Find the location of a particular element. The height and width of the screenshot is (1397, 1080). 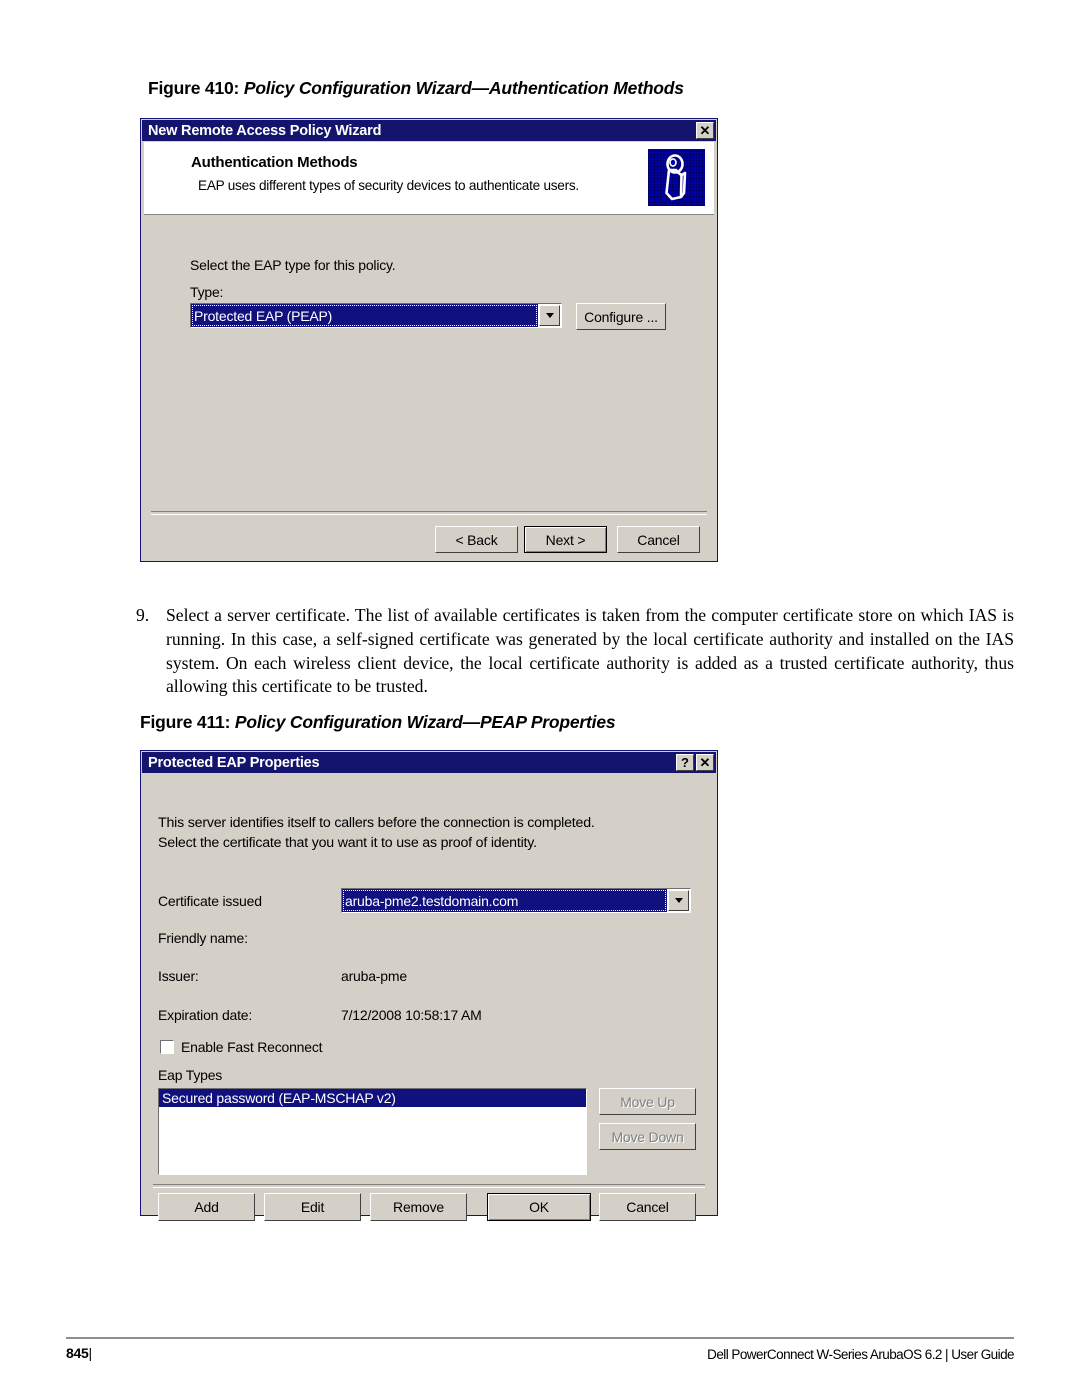

enable-fast-reconnect-label: Enable Fast Reconnect is located at coordinates (252, 1047).